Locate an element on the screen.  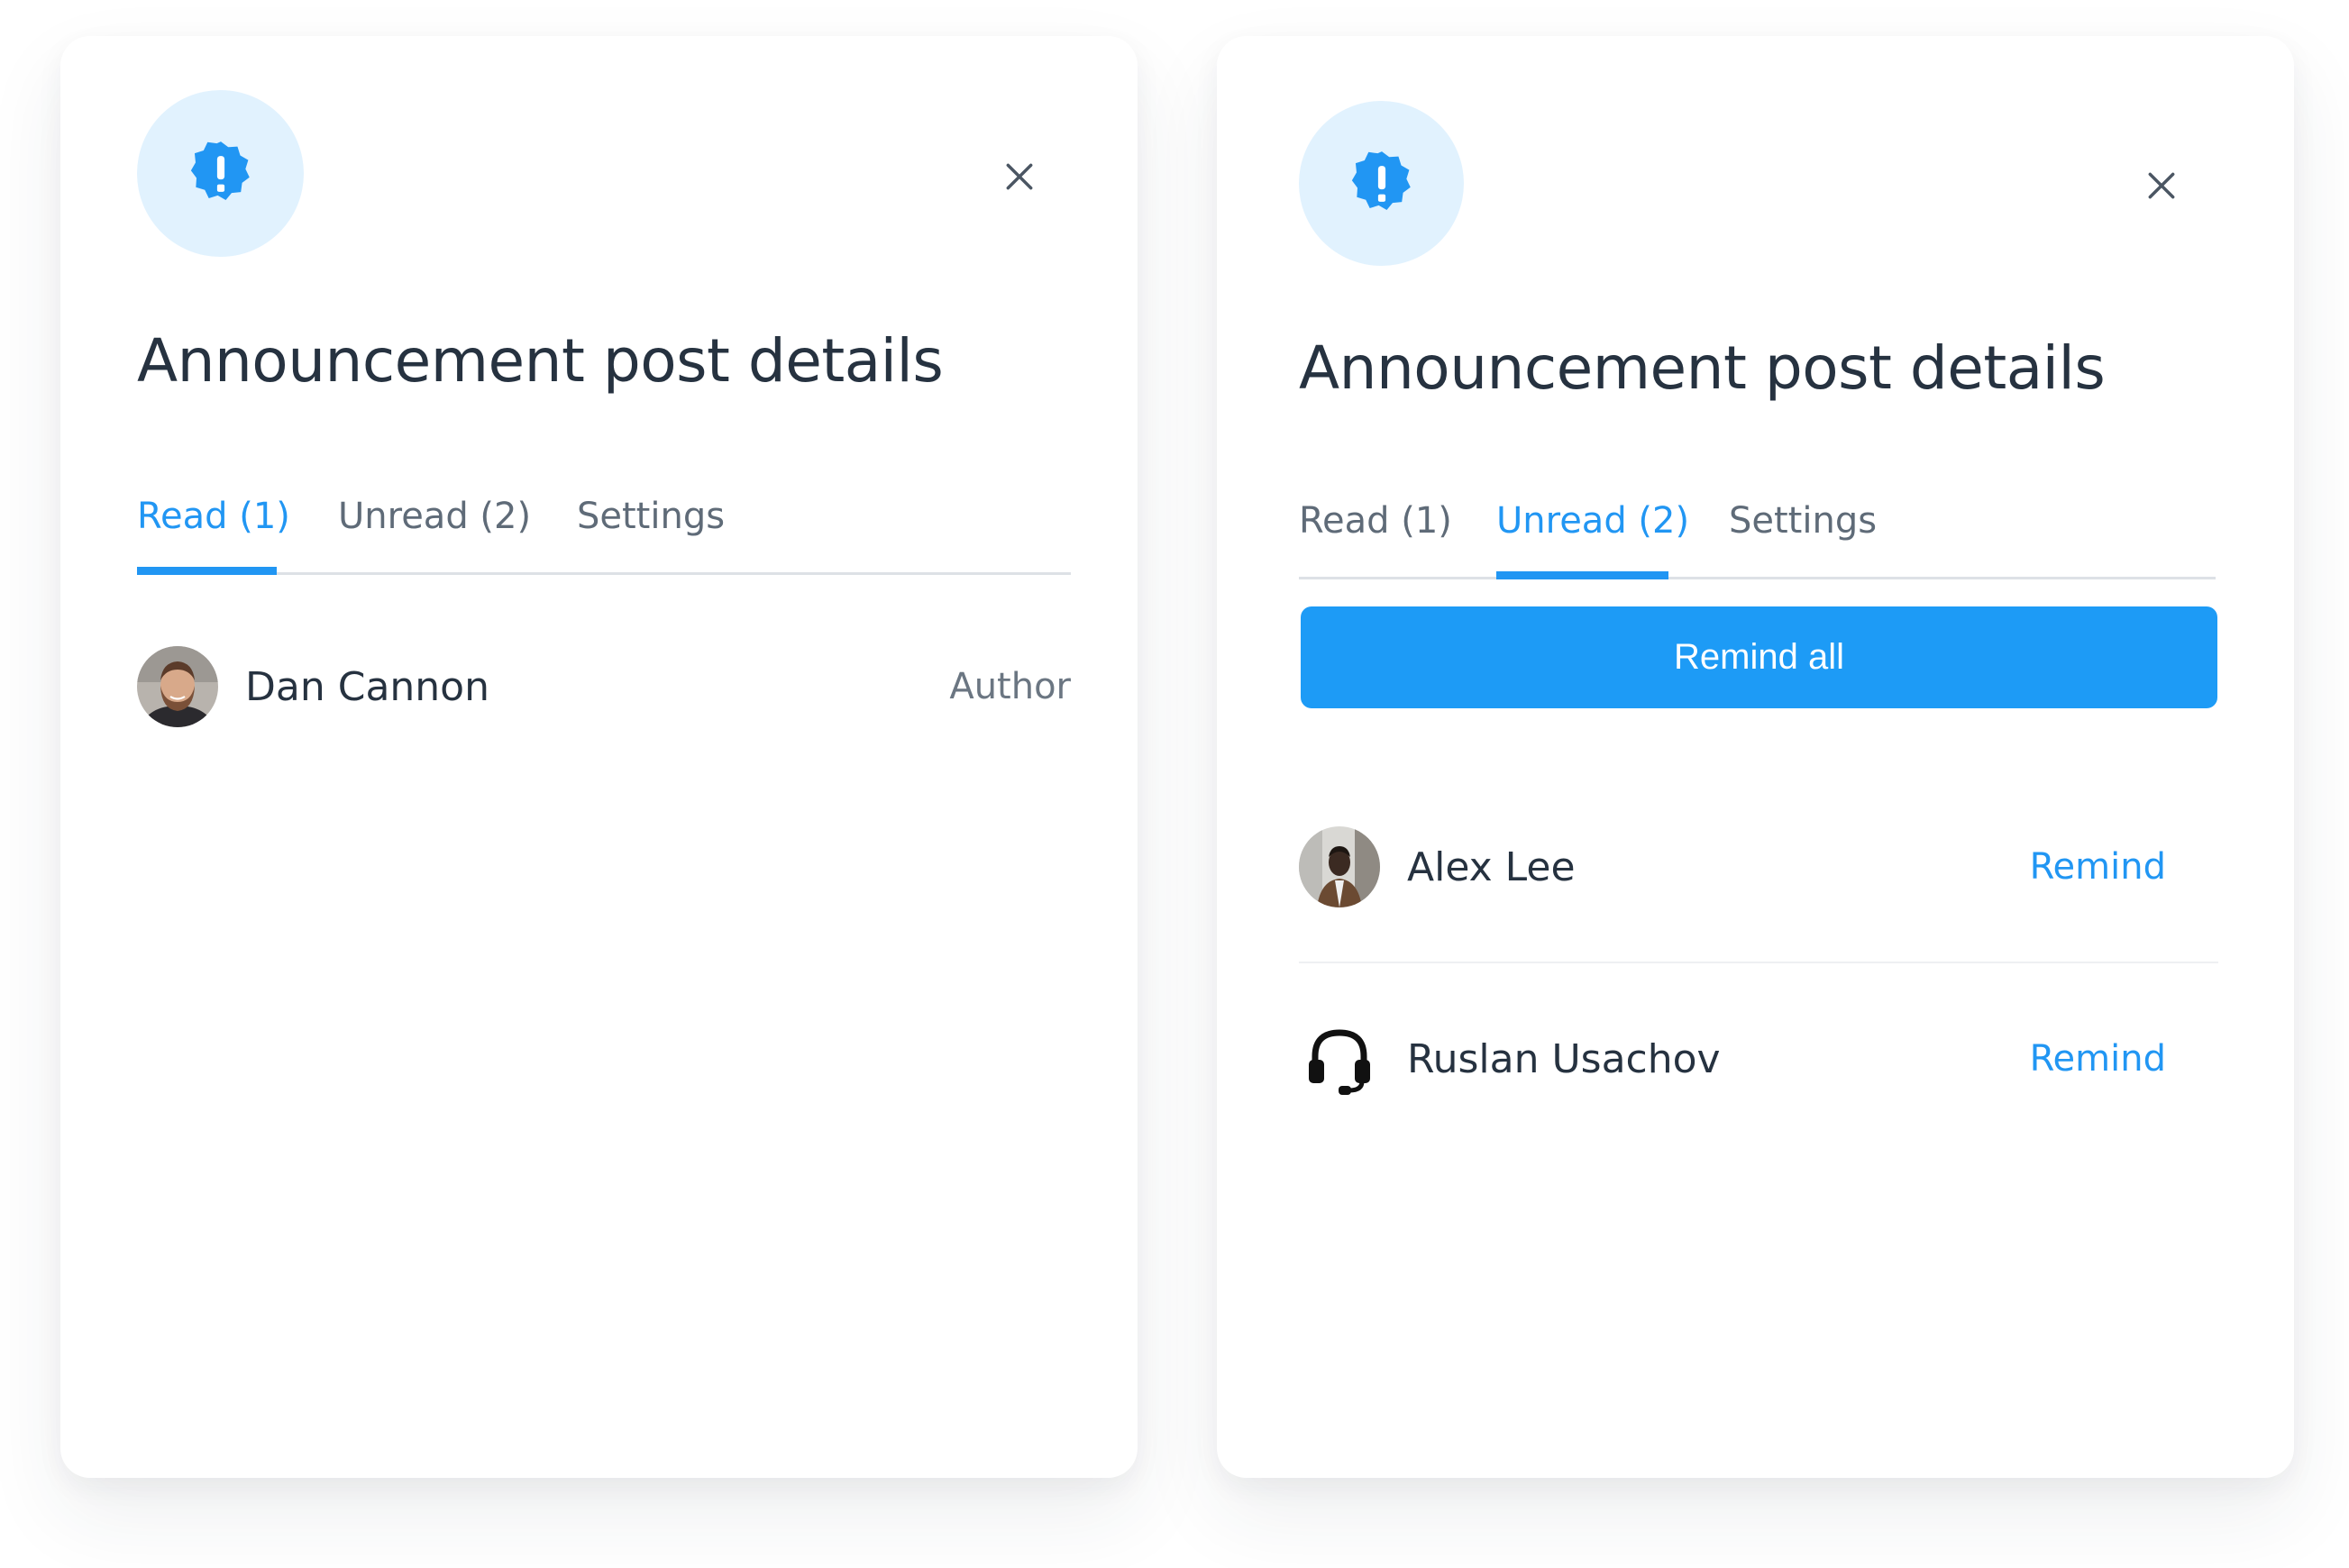
list-item: Dan Cannon Author is located at coordinates (604, 686).